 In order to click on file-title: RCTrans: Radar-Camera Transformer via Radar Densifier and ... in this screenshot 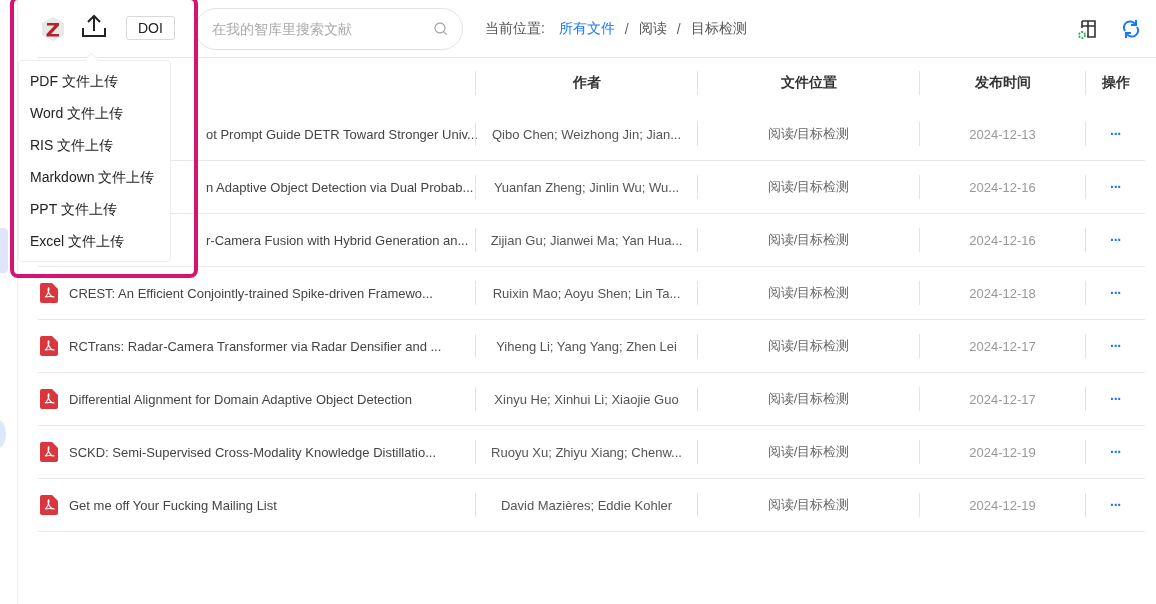, I will do `click(255, 346)`.